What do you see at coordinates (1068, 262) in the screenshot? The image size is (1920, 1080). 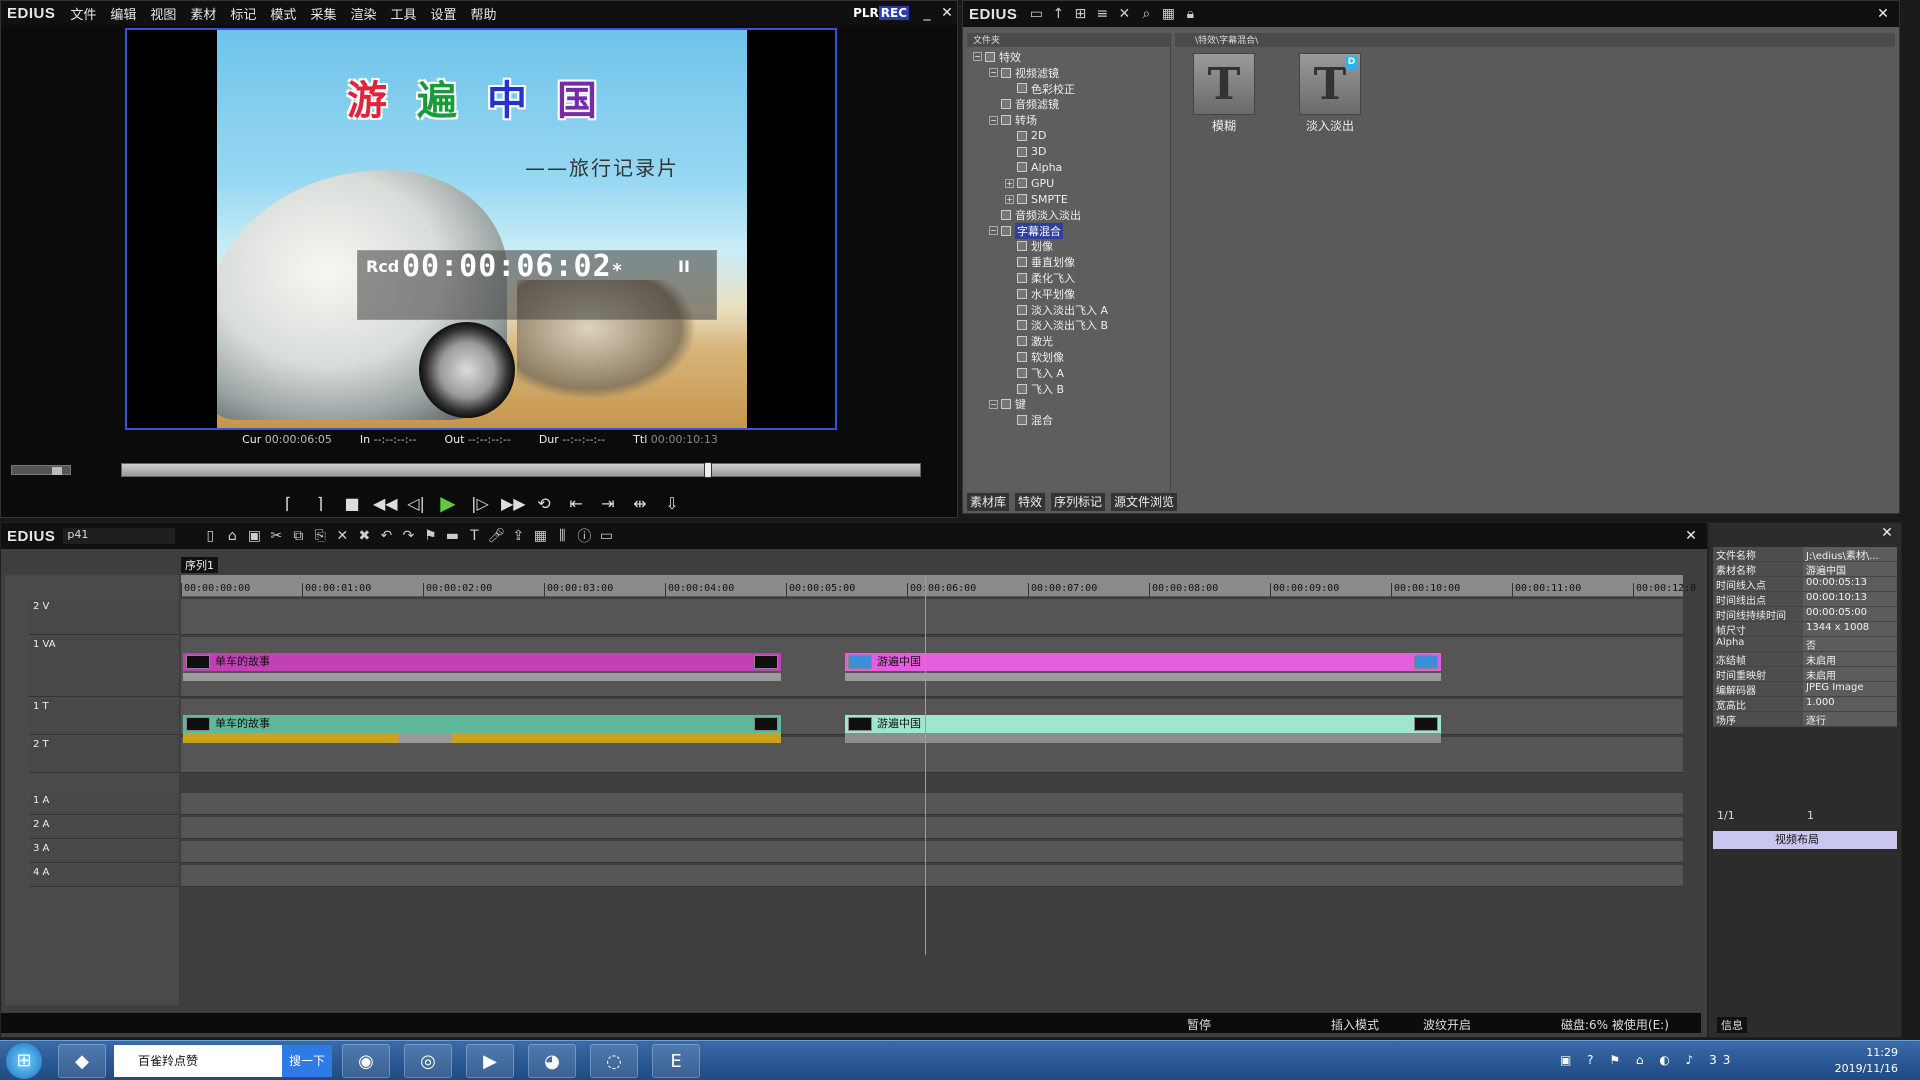 I see `tree-node: 垂直划像` at bounding box center [1068, 262].